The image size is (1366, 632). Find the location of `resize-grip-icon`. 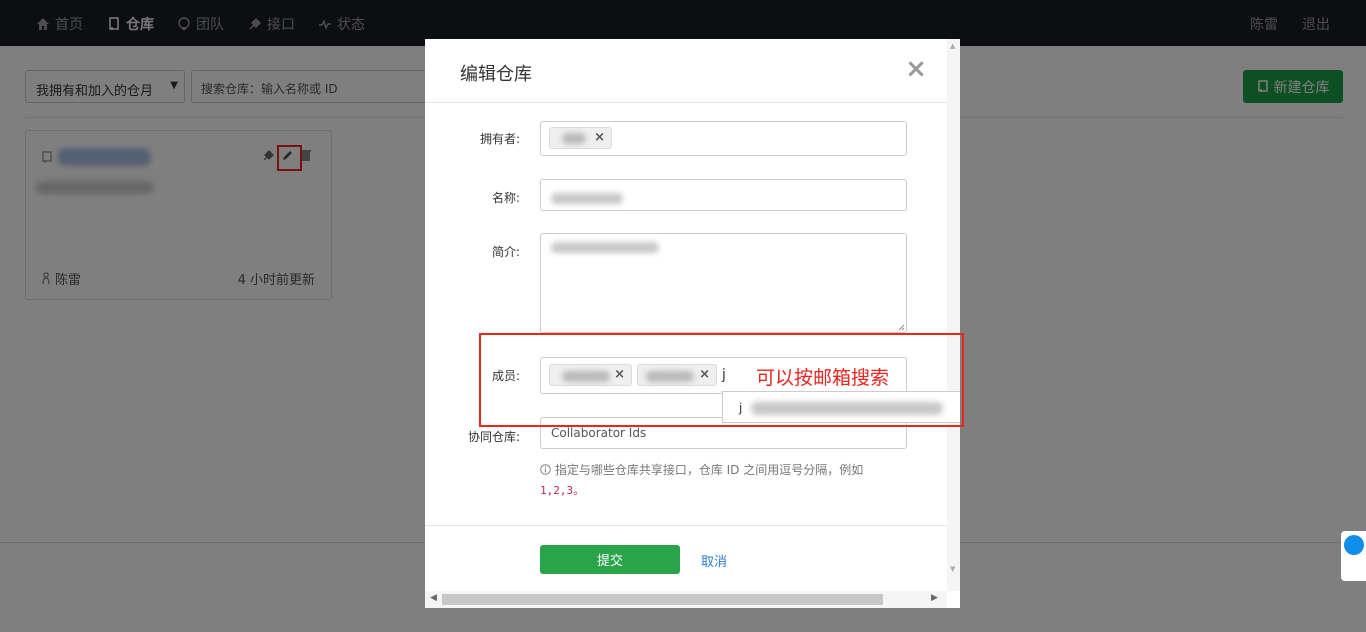

resize-grip-icon is located at coordinates (901, 327).